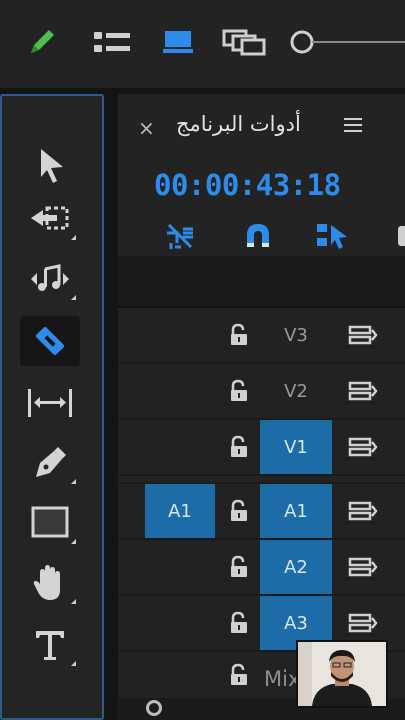 The height and width of the screenshot is (720, 405). Describe the element at coordinates (180, 236) in the screenshot. I see `snap-nest-icon` at that location.